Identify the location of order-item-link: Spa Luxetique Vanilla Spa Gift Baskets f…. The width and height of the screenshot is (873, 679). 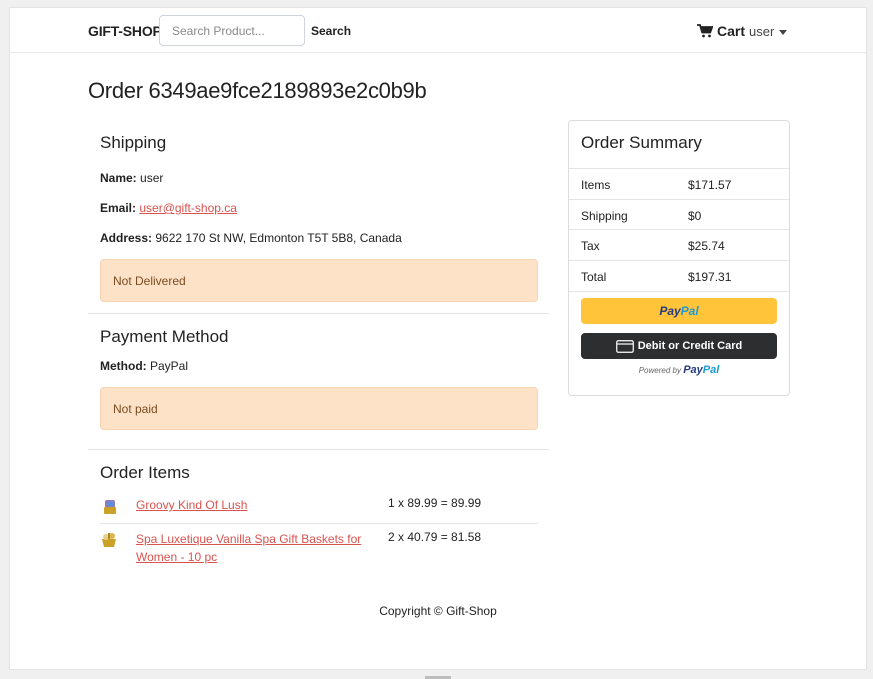
(251, 548).